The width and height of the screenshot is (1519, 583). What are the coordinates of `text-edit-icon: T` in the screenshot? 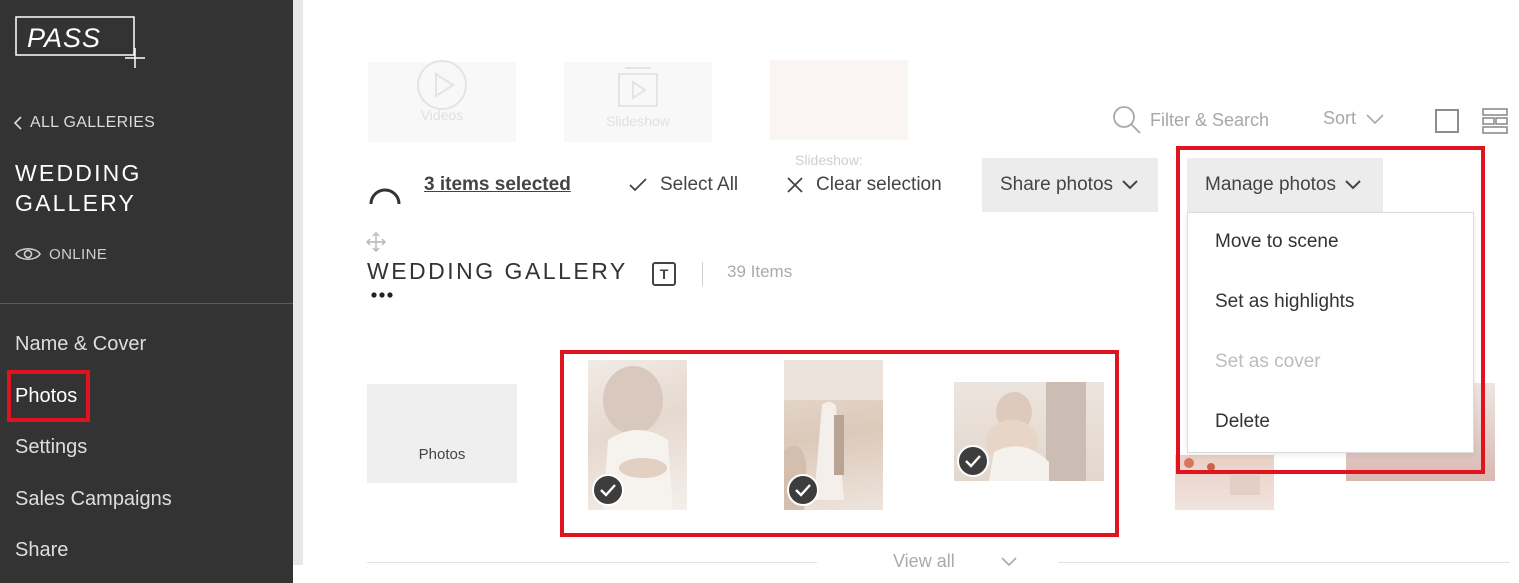 It's located at (664, 274).